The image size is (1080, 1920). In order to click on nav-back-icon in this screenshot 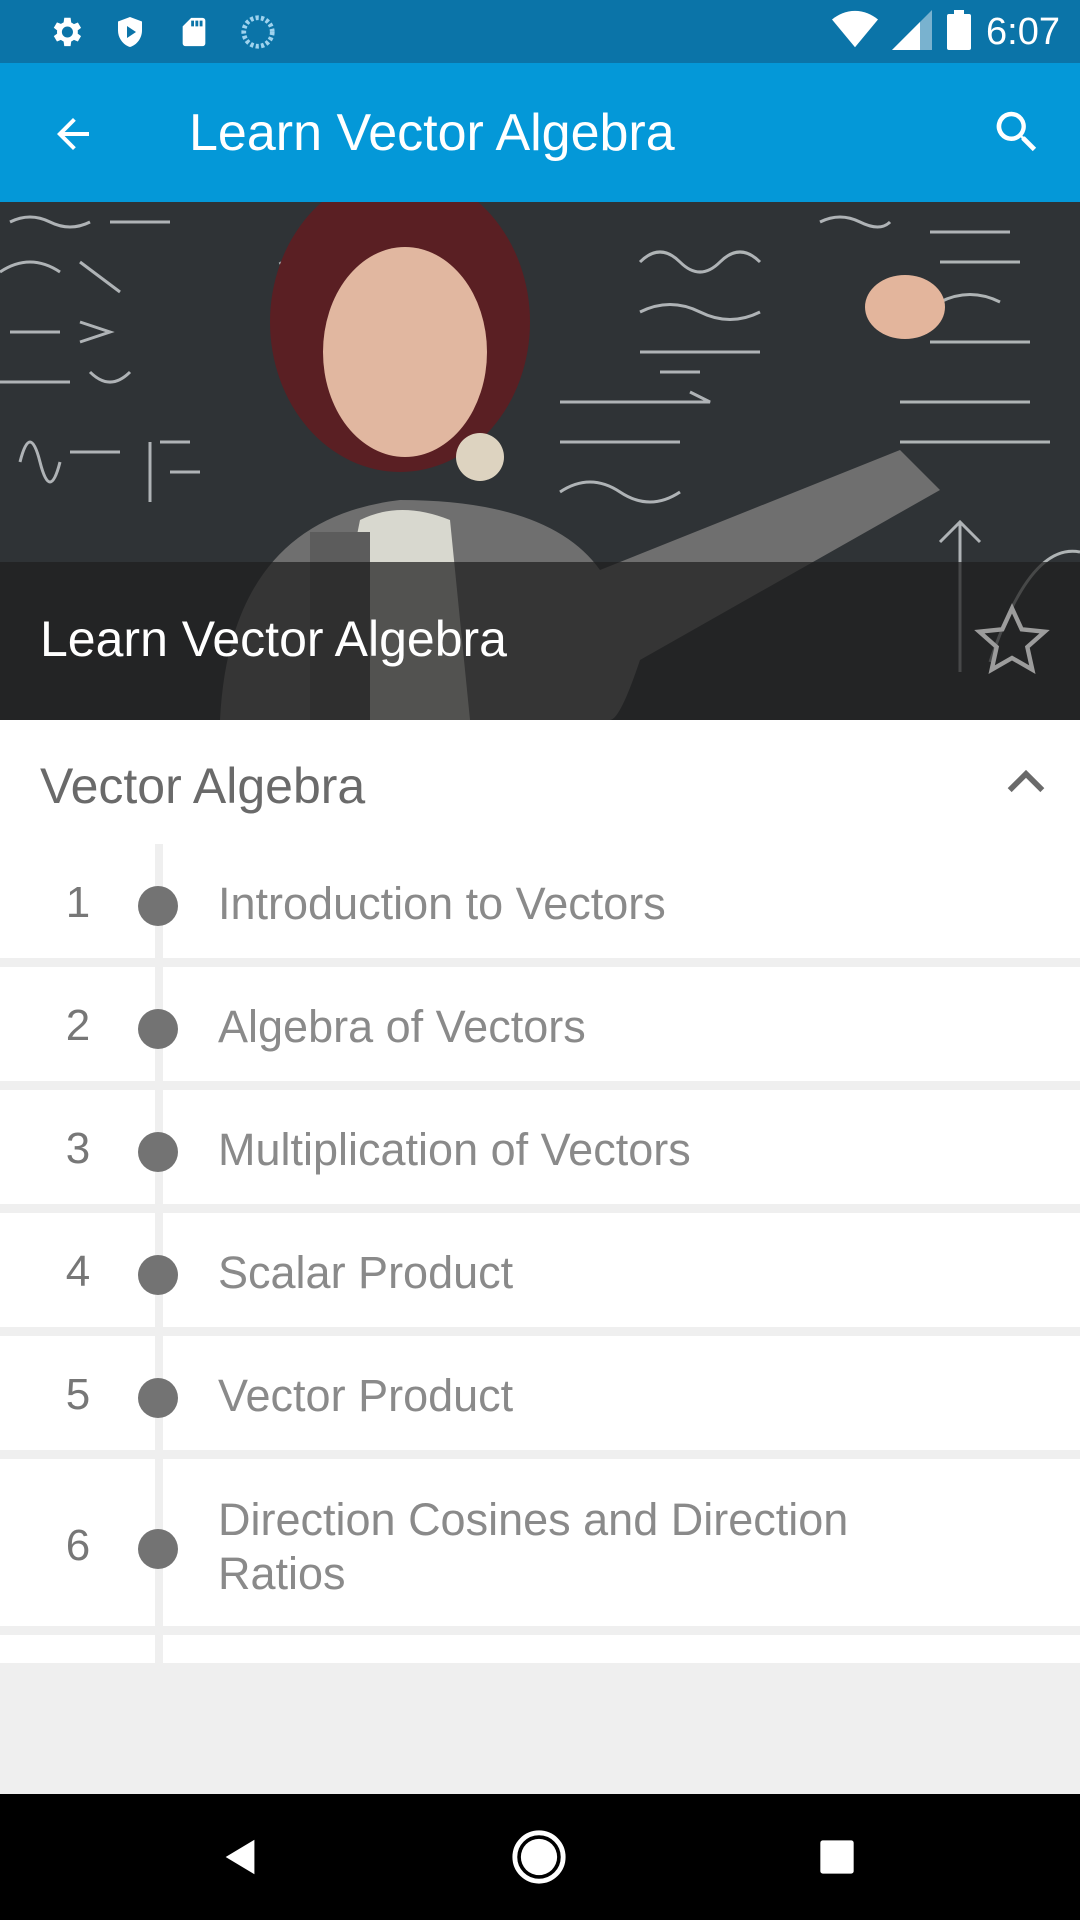, I will do `click(240, 1857)`.